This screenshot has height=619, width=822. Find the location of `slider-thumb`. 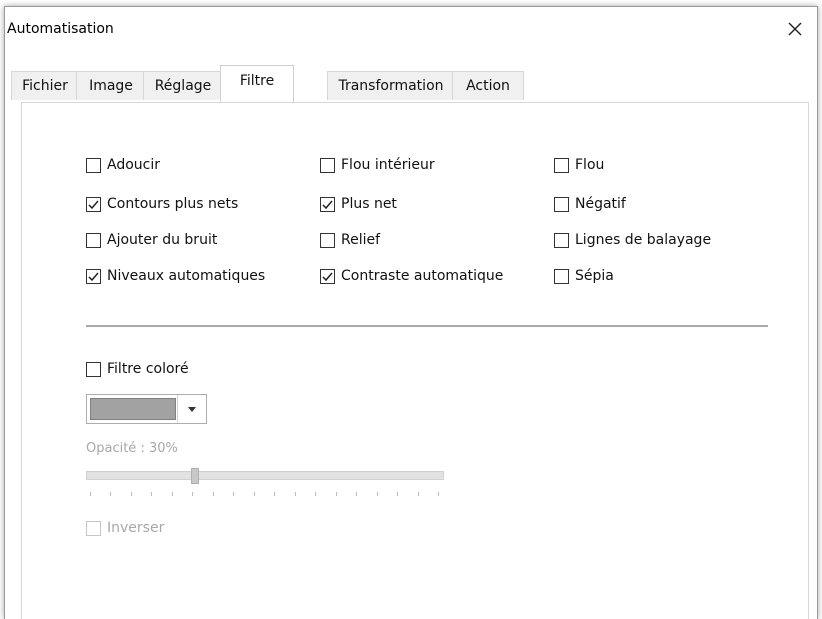

slider-thumb is located at coordinates (195, 476).